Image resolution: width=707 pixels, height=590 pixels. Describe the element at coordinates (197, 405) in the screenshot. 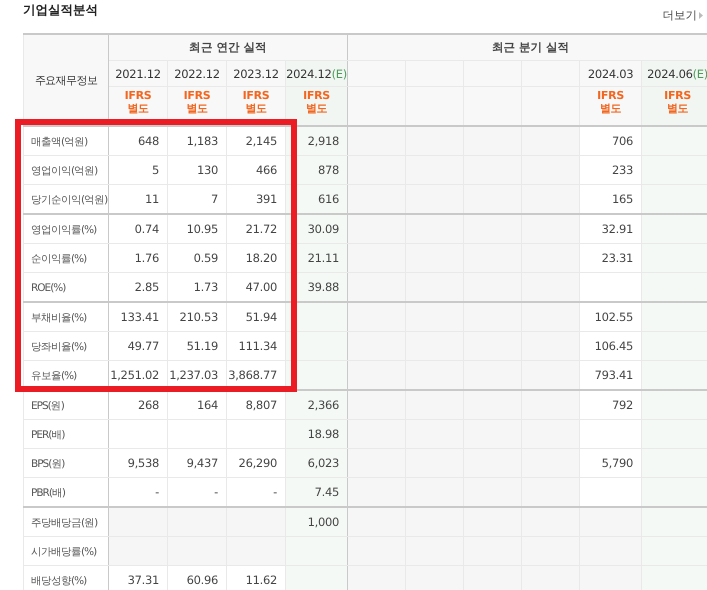

I see `table-cell: 164` at that location.